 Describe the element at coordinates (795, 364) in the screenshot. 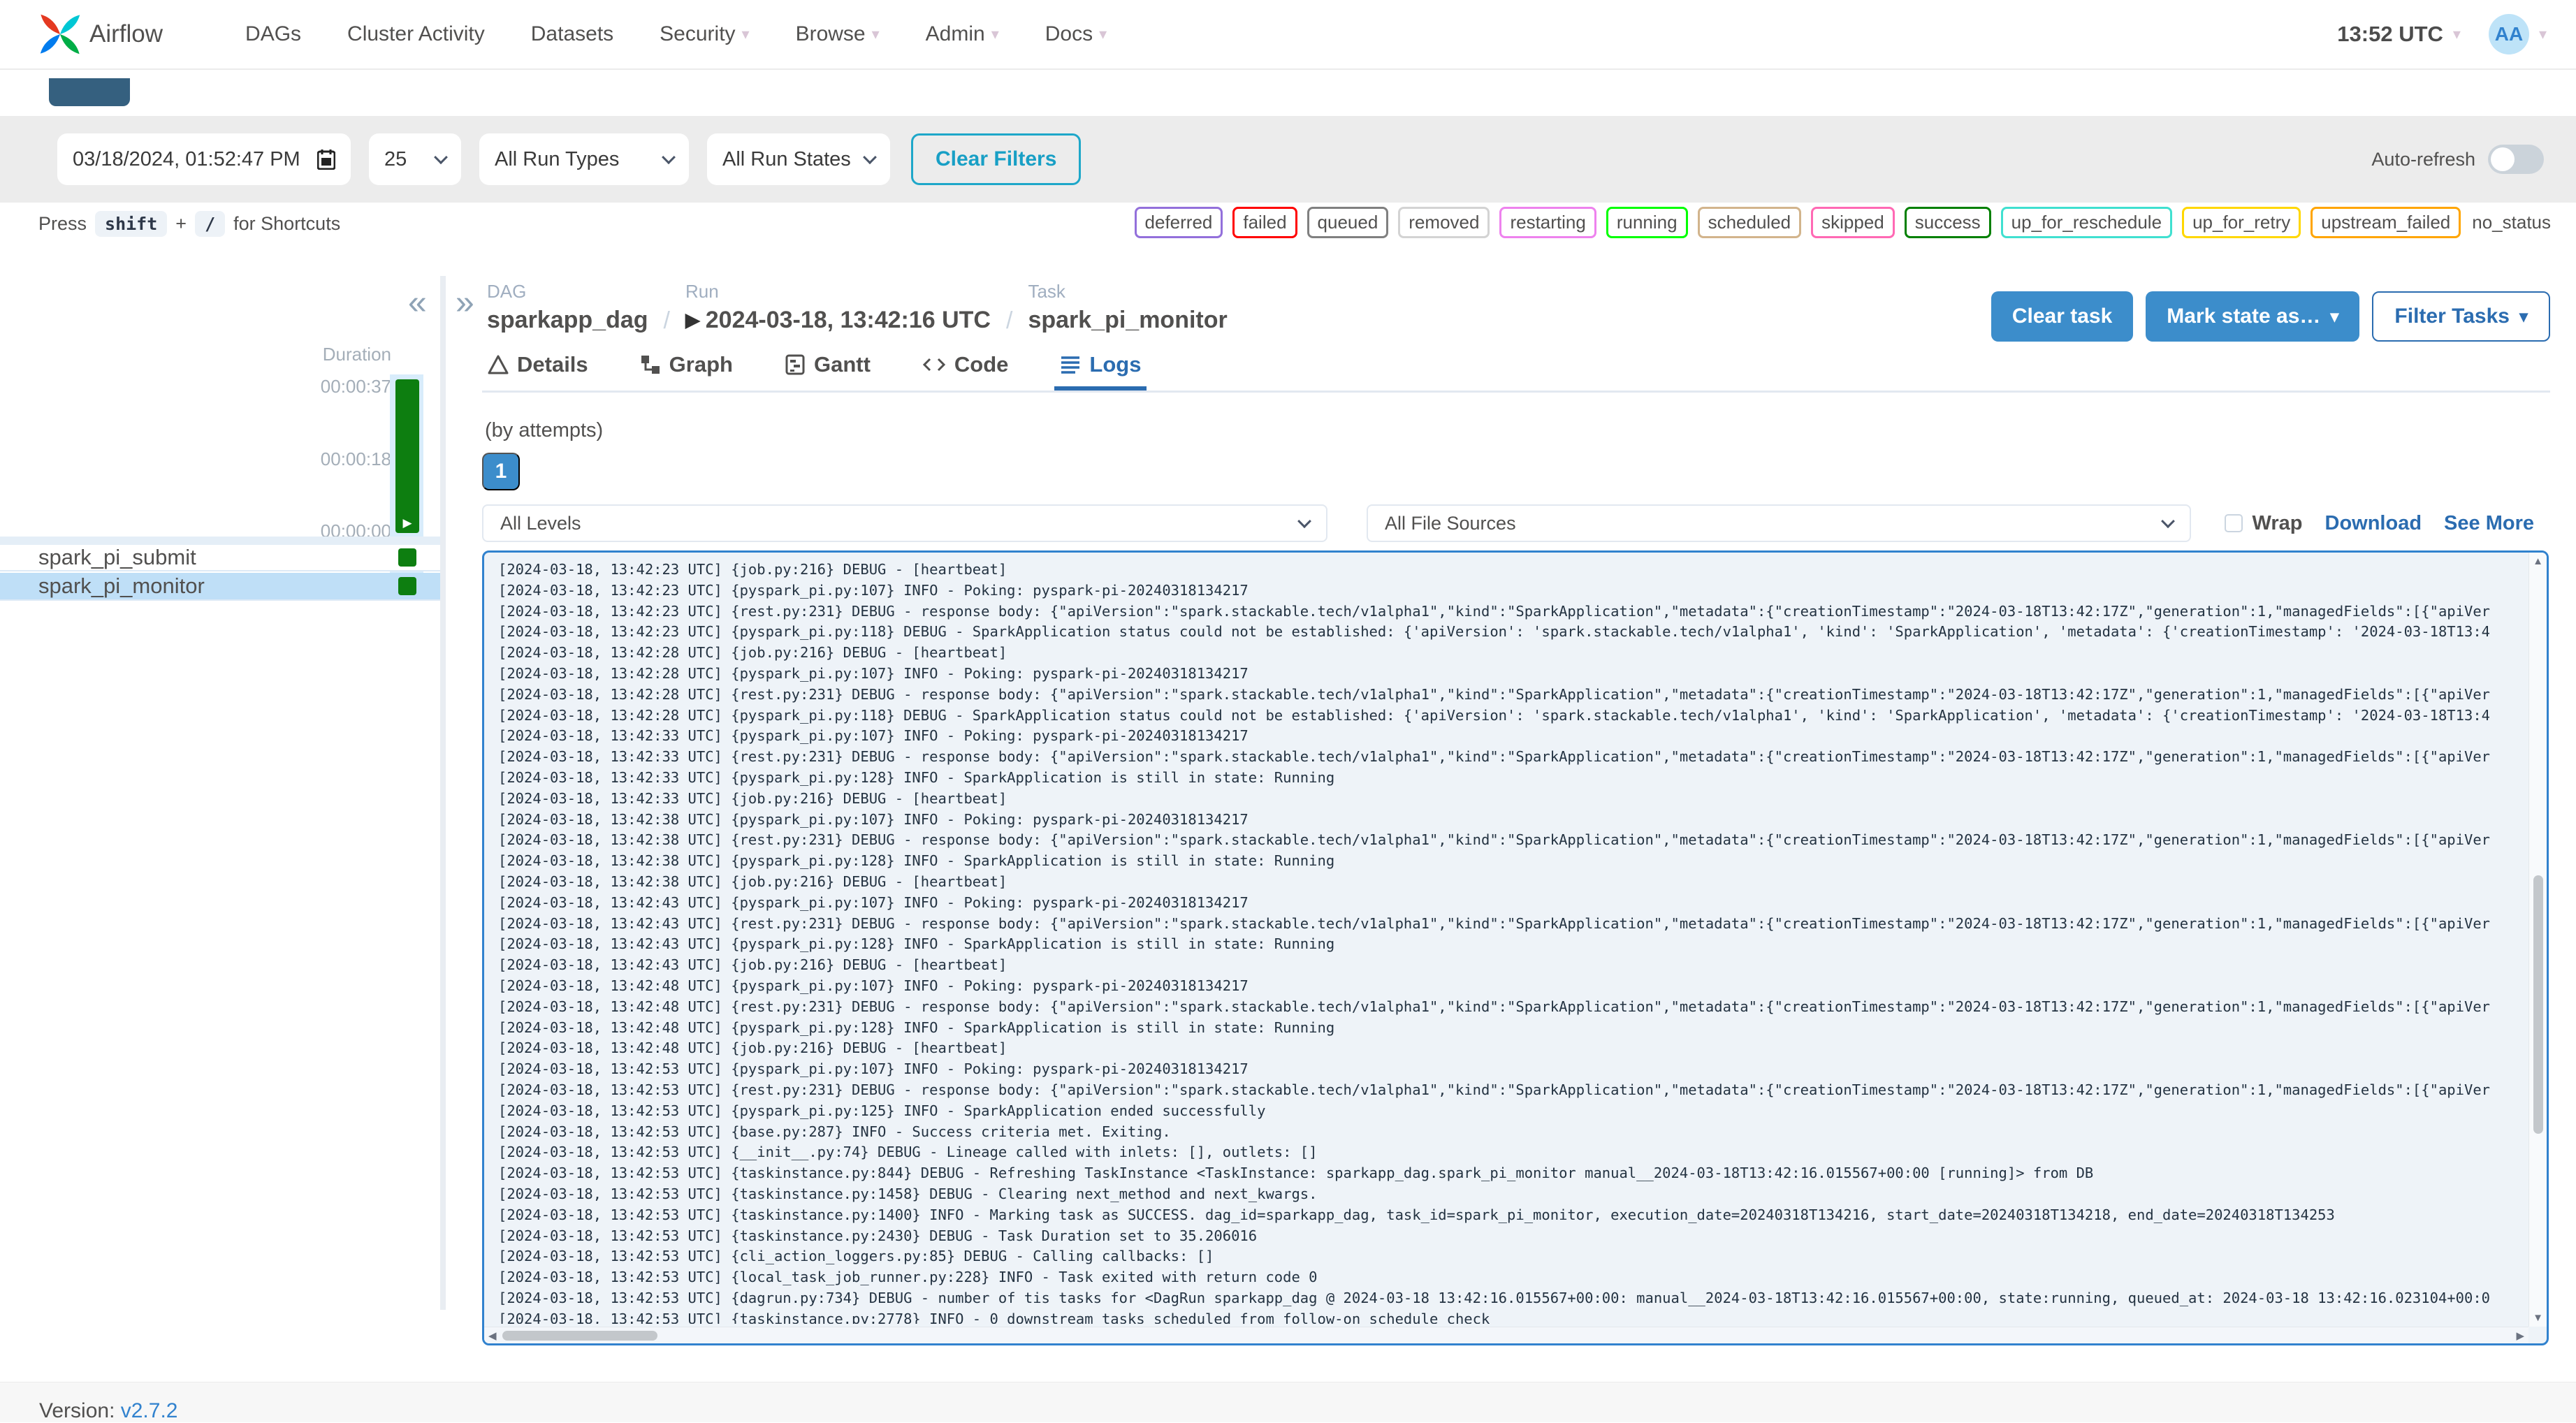

I see `gantt-icon` at that location.